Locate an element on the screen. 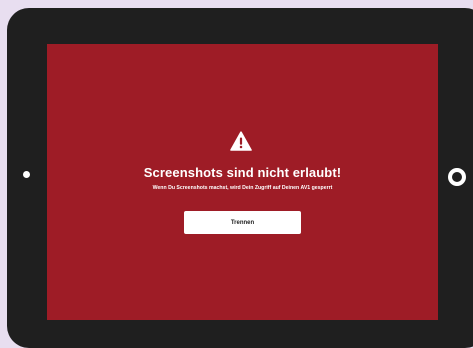  disconnect-button: Trennen is located at coordinates (242, 222).